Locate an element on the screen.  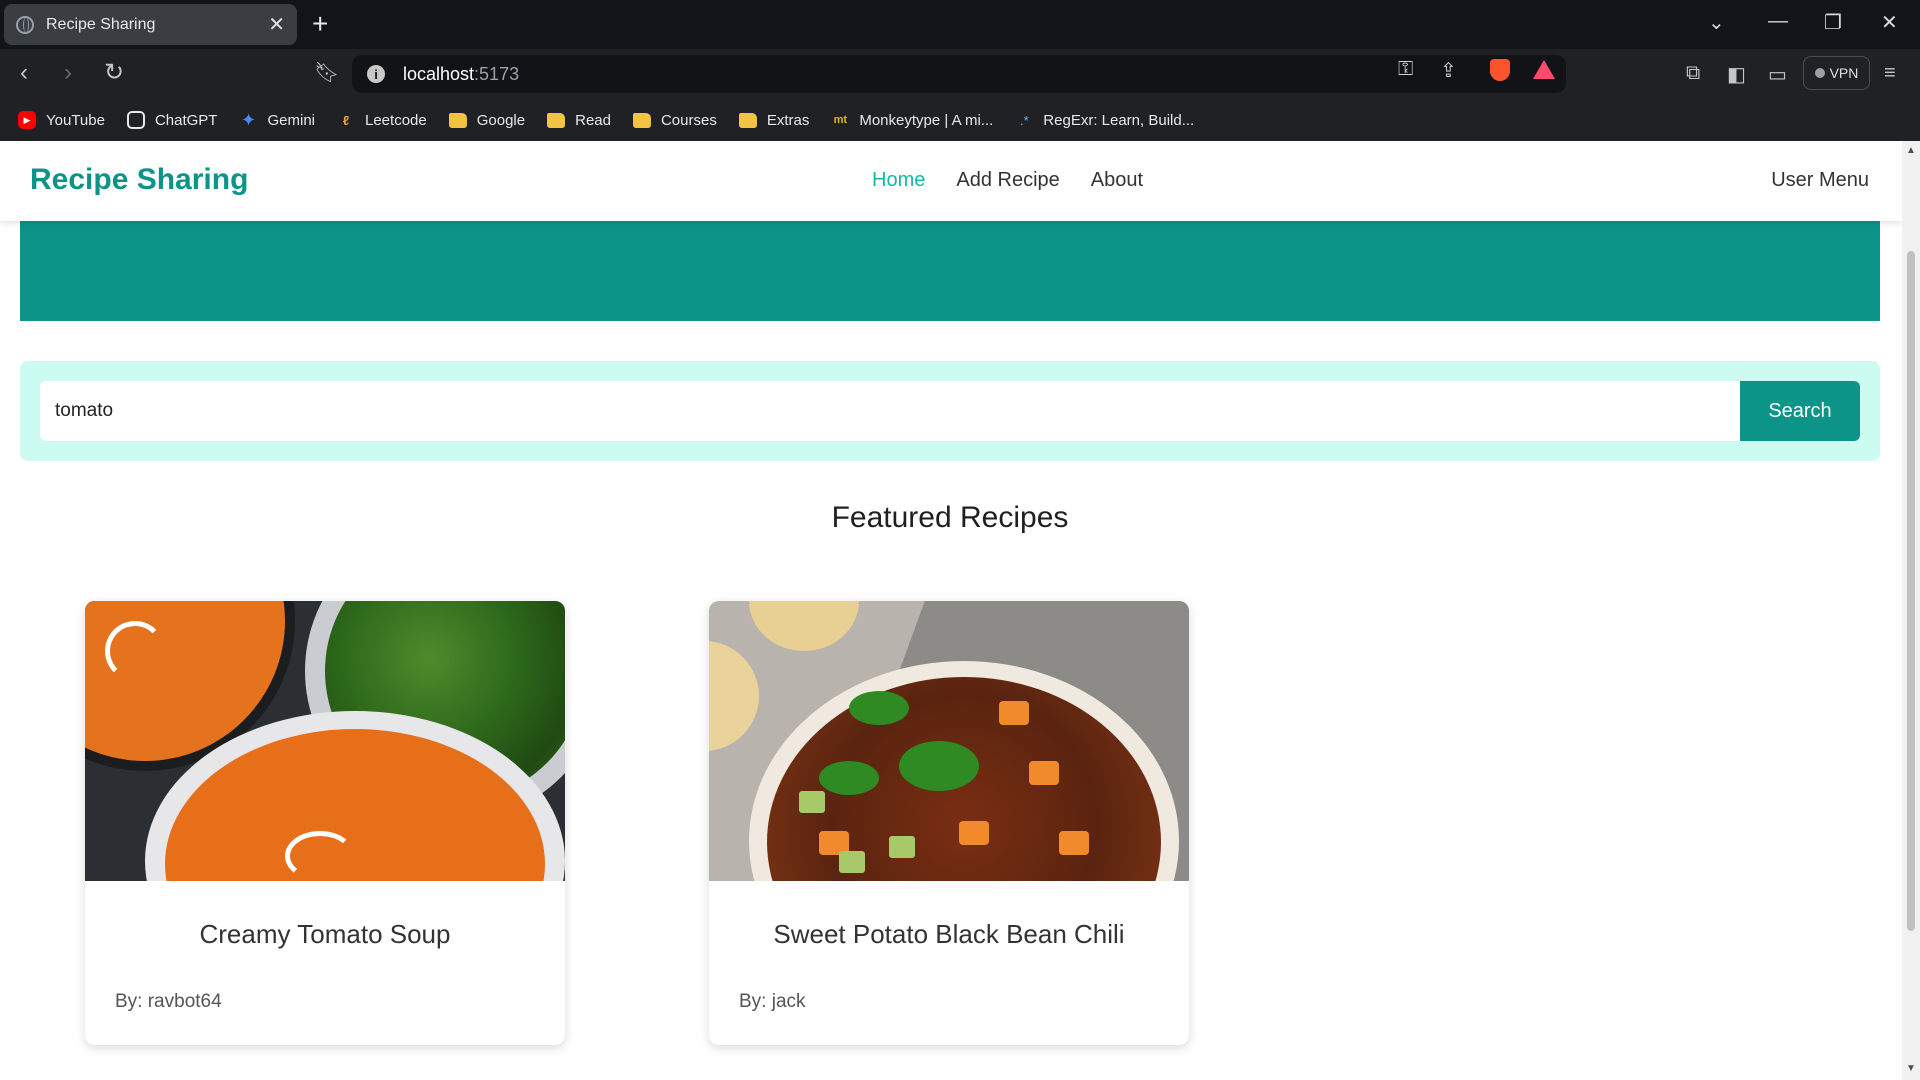
forward-button: › is located at coordinates (68, 73).